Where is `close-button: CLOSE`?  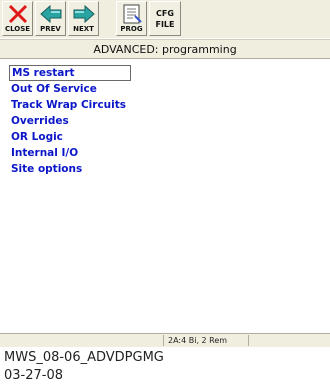 close-button: CLOSE is located at coordinates (17, 18).